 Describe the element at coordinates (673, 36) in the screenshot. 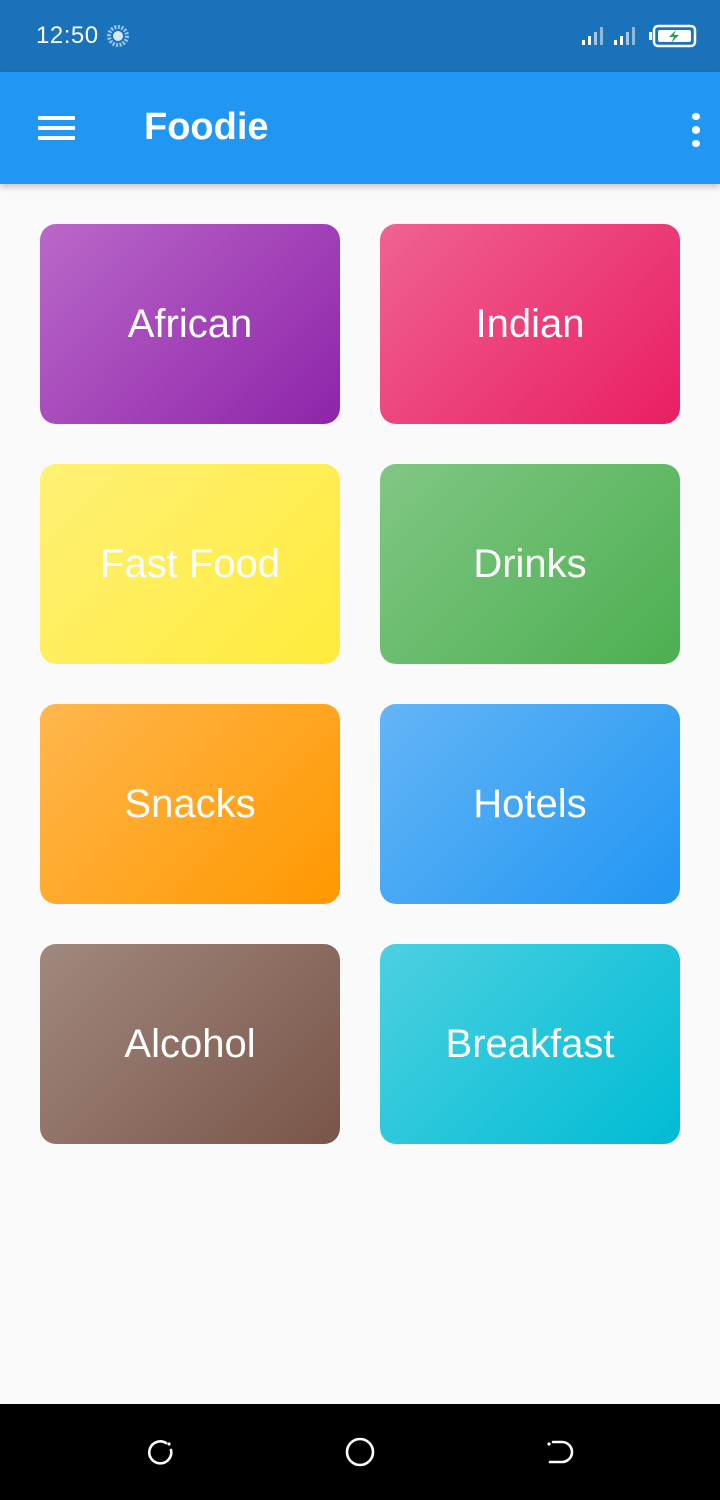

I see `battery-charging-icon` at that location.